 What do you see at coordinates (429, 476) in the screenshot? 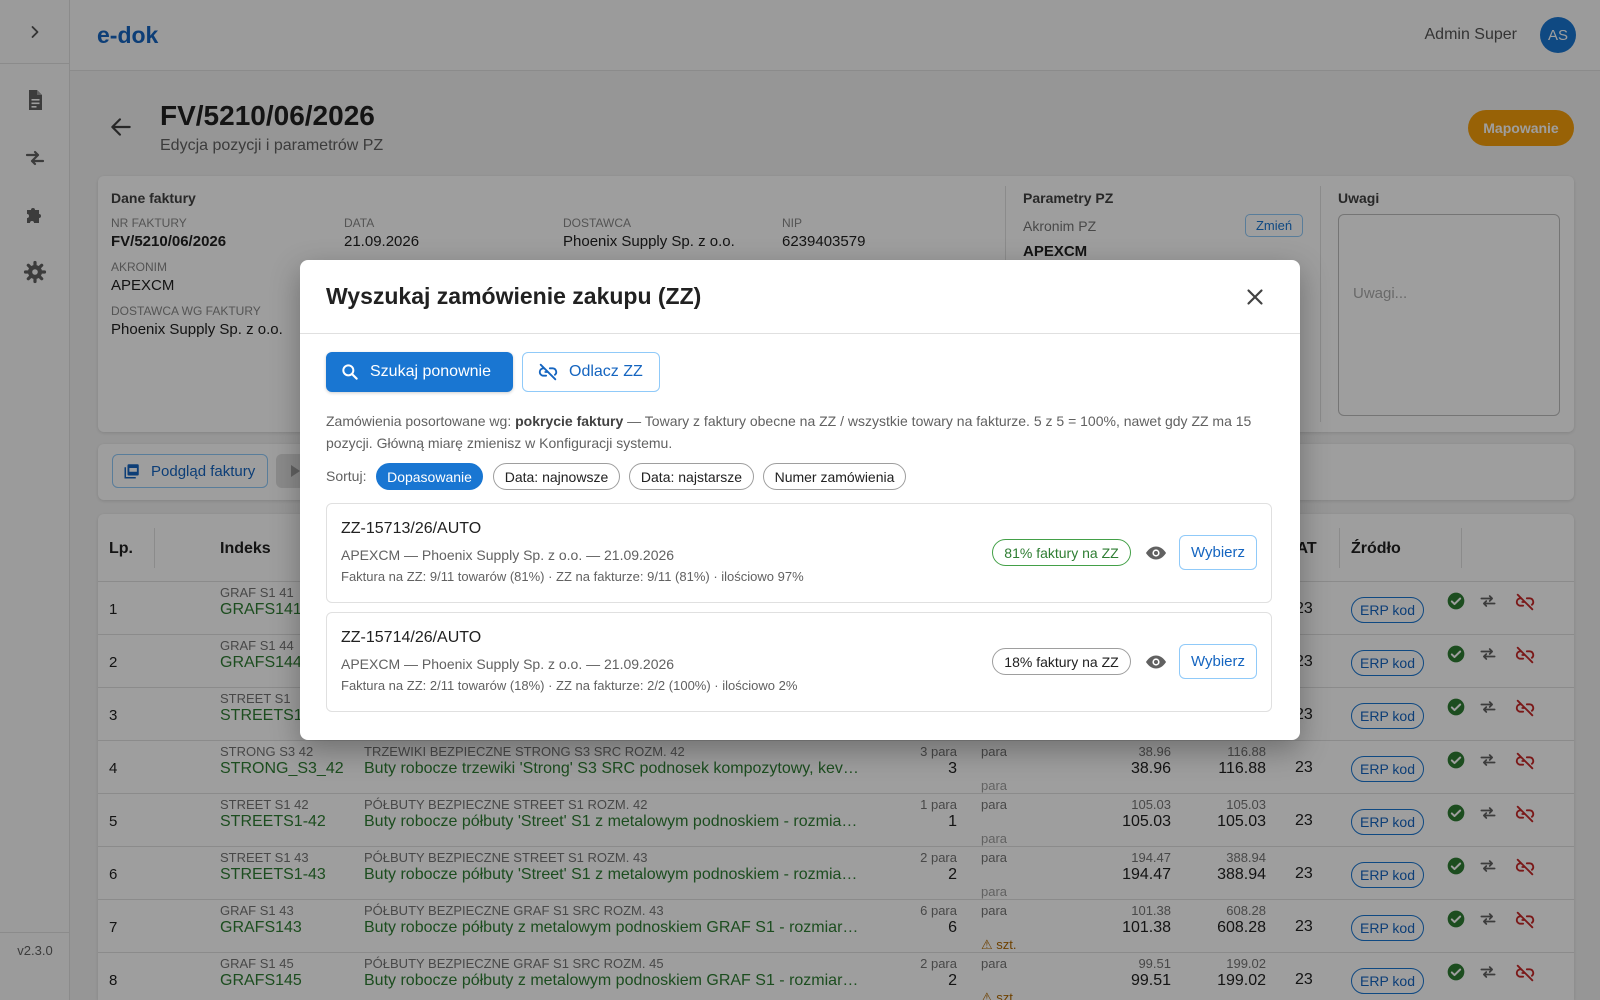
I see `sort-option-match: Dopasowanie` at bounding box center [429, 476].